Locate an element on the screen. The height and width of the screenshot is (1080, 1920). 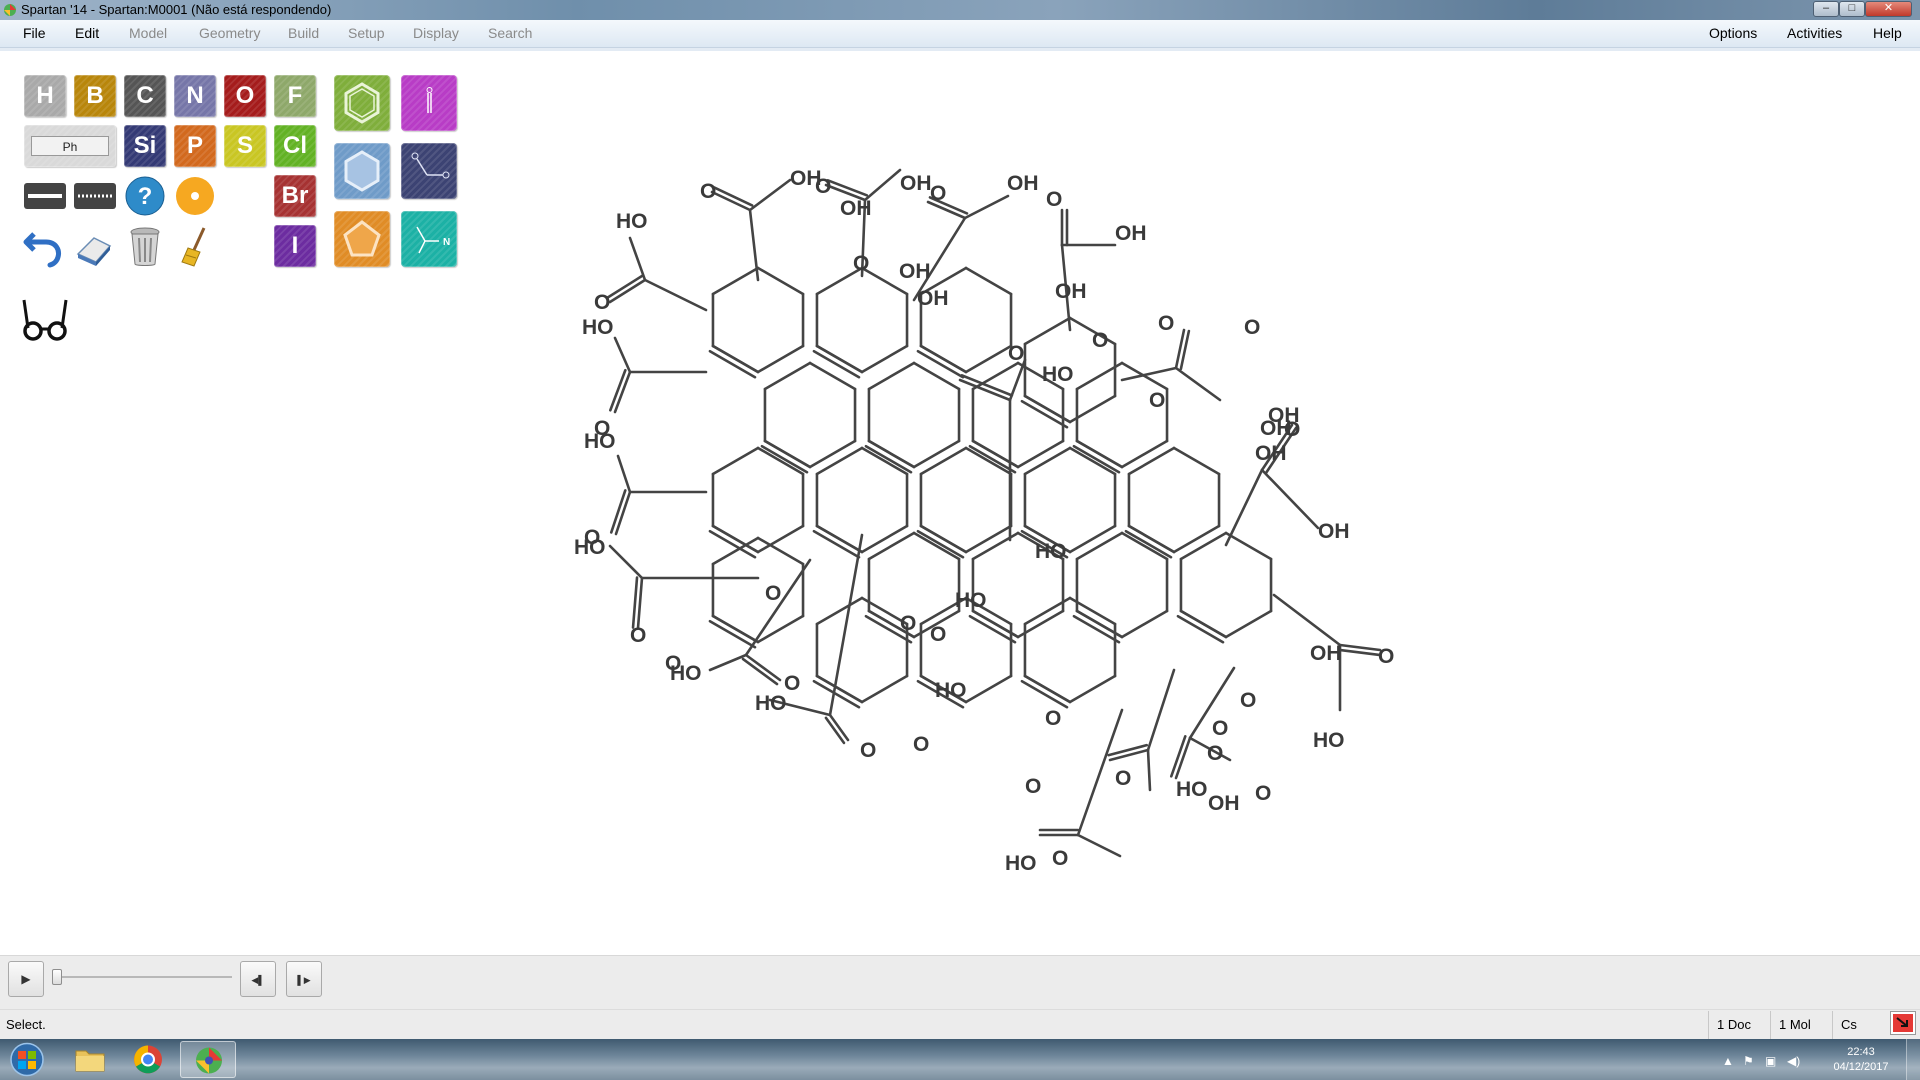
benzene-fragment-button is located at coordinates (362, 103).